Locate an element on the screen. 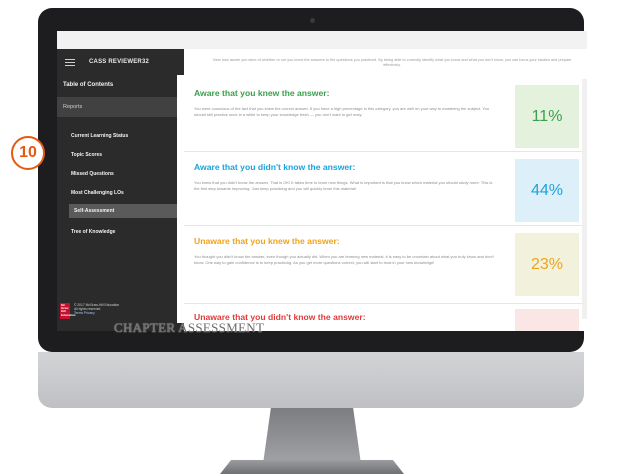 Image resolution: width=621 pixels, height=474 pixels. mcgraw-hill-logo: Mc Graw Hill Education is located at coordinates (68, 311).